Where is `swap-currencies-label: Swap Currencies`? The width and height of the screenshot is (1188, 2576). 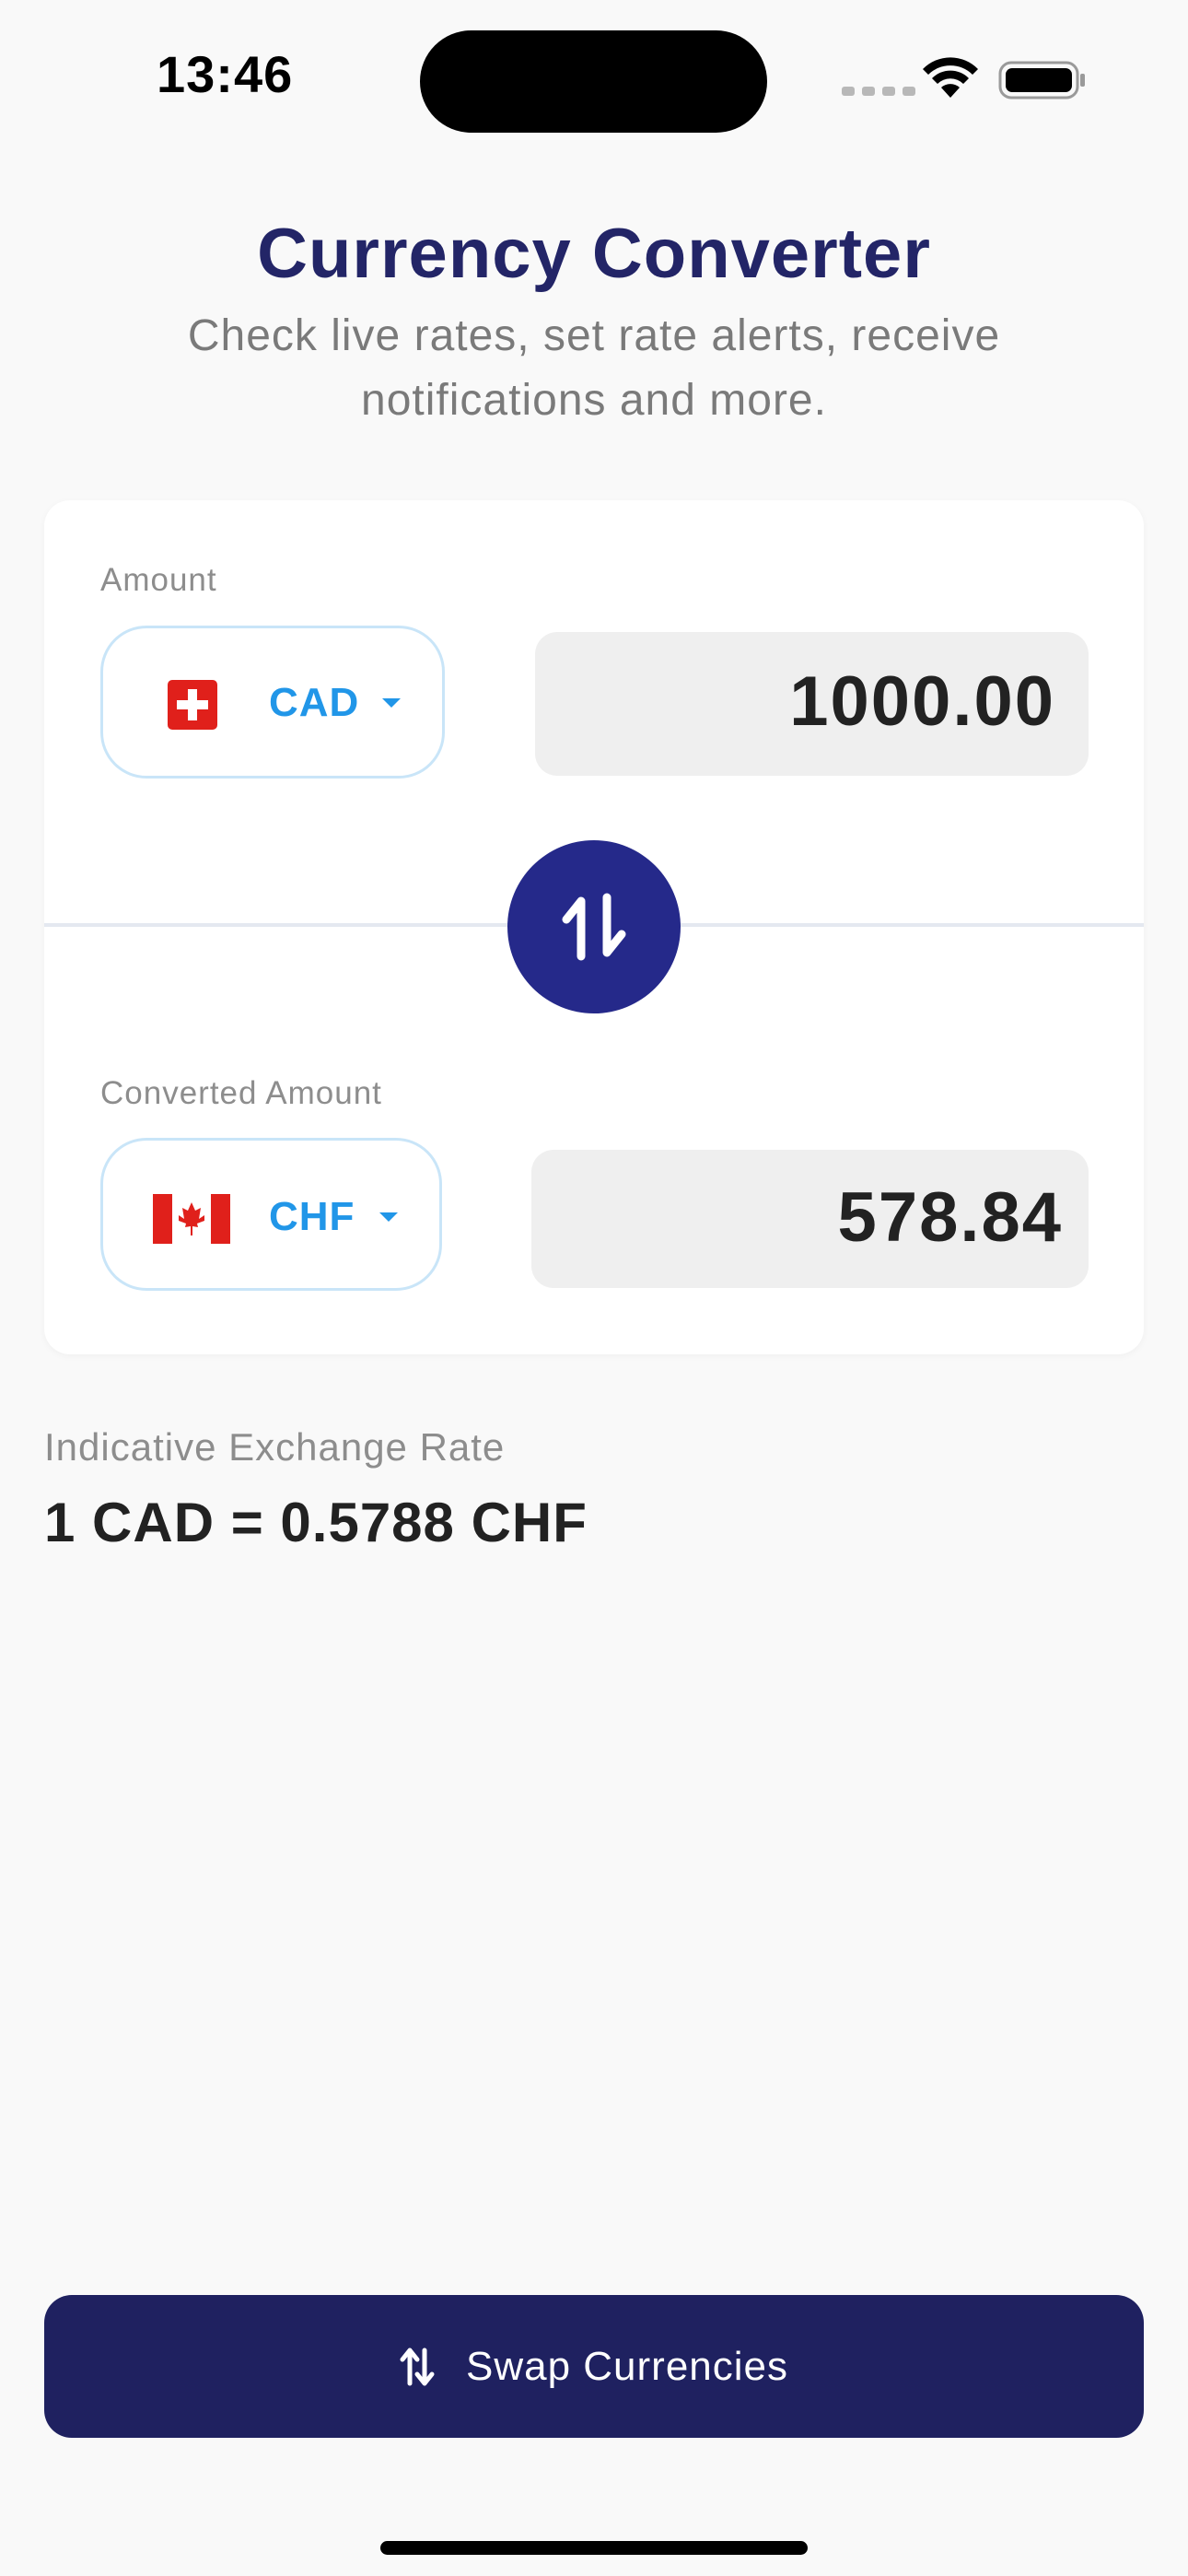 swap-currencies-label: Swap Currencies is located at coordinates (627, 2366).